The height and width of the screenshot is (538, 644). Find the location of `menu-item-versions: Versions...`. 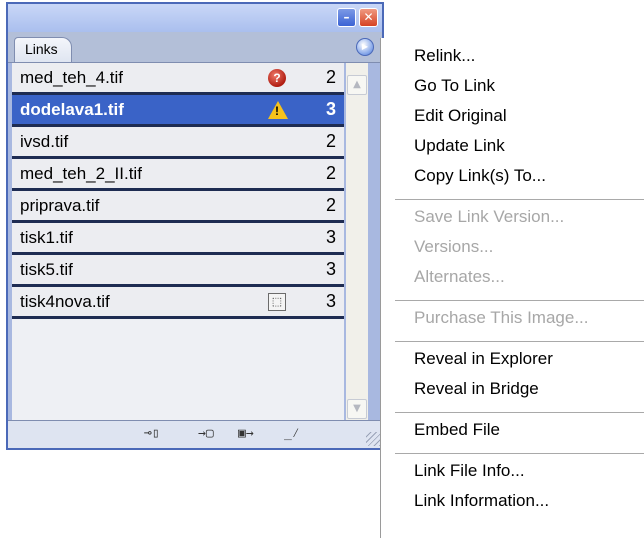

menu-item-versions: Versions... is located at coordinates (454, 246).